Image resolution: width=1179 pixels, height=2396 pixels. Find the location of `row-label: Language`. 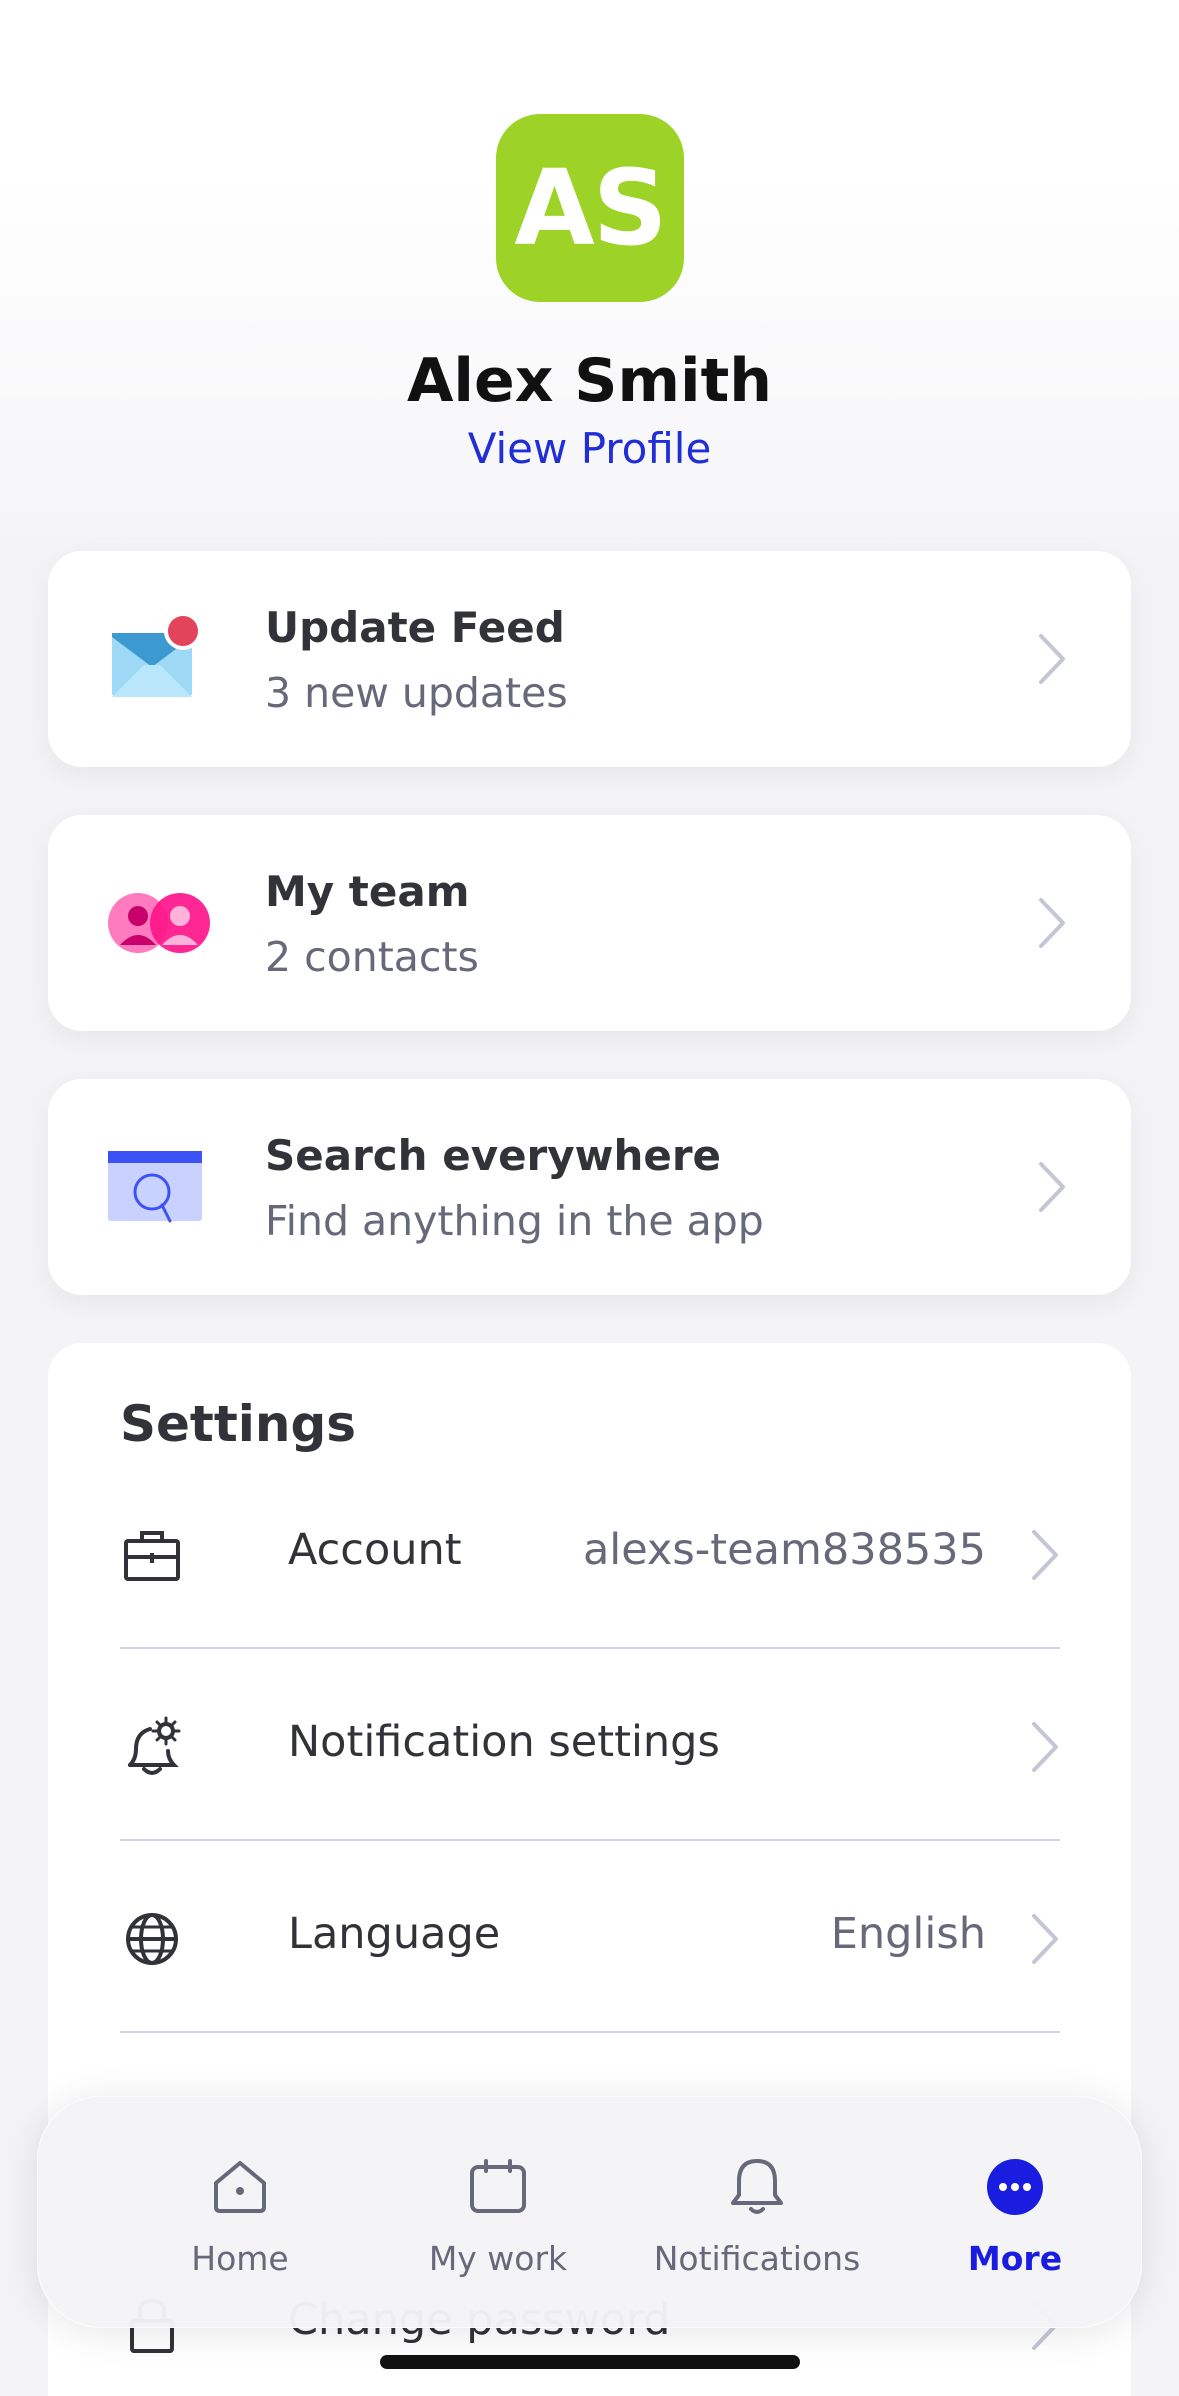

row-label: Language is located at coordinates (394, 1934).